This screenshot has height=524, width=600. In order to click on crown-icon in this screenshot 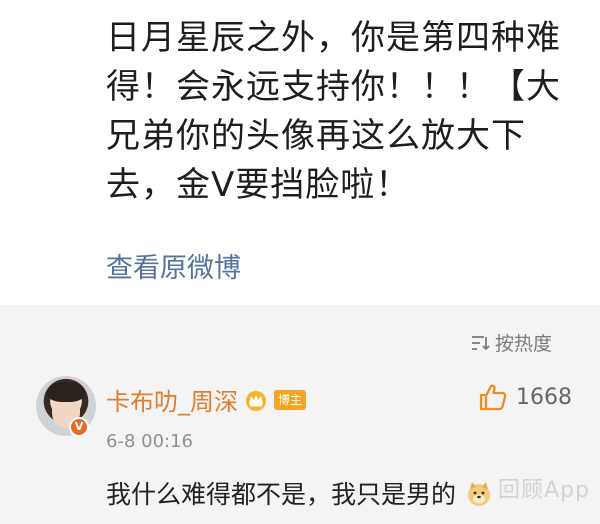, I will do `click(256, 400)`.